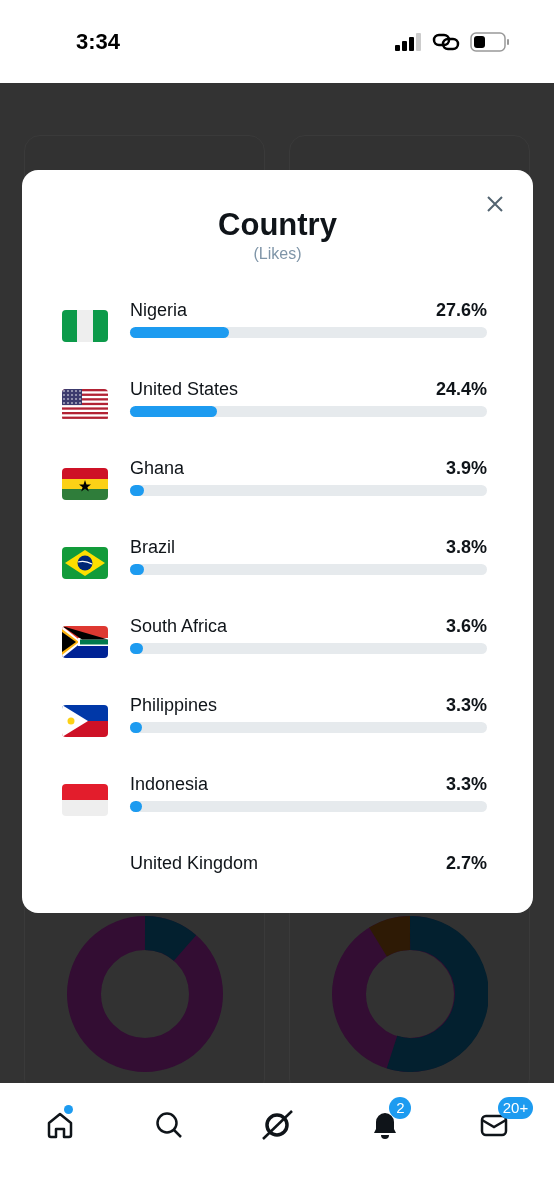 Image resolution: width=554 pixels, height=1200 pixels. What do you see at coordinates (408, 41) in the screenshot?
I see `signal-icon` at bounding box center [408, 41].